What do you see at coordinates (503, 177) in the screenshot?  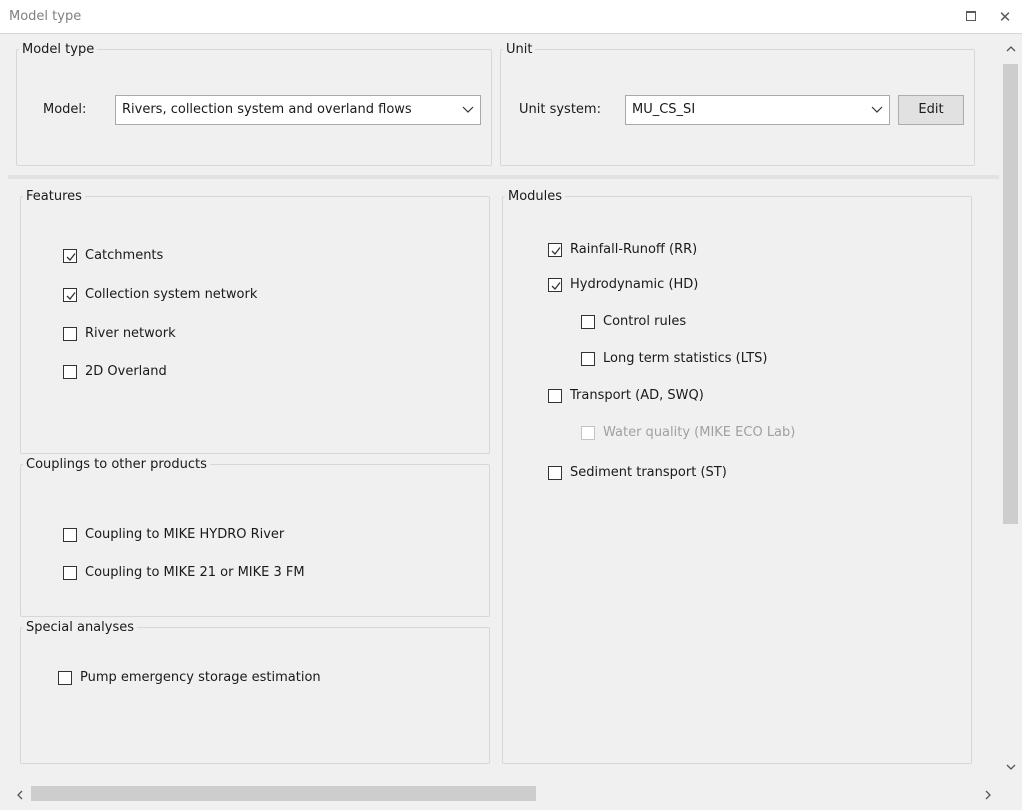 I see `splitter` at bounding box center [503, 177].